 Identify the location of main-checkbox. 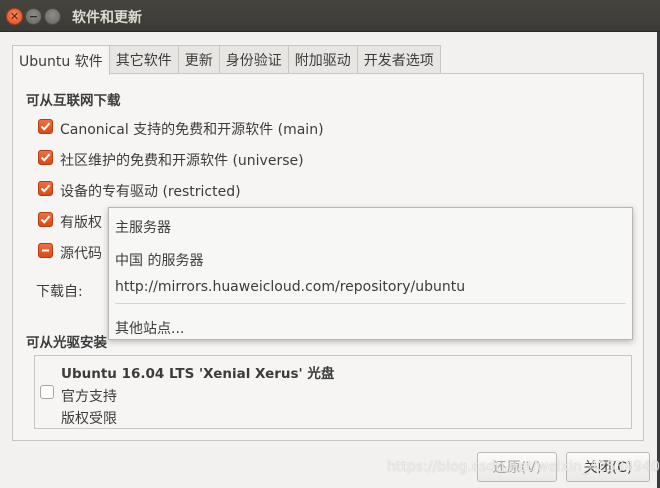
(45, 126).